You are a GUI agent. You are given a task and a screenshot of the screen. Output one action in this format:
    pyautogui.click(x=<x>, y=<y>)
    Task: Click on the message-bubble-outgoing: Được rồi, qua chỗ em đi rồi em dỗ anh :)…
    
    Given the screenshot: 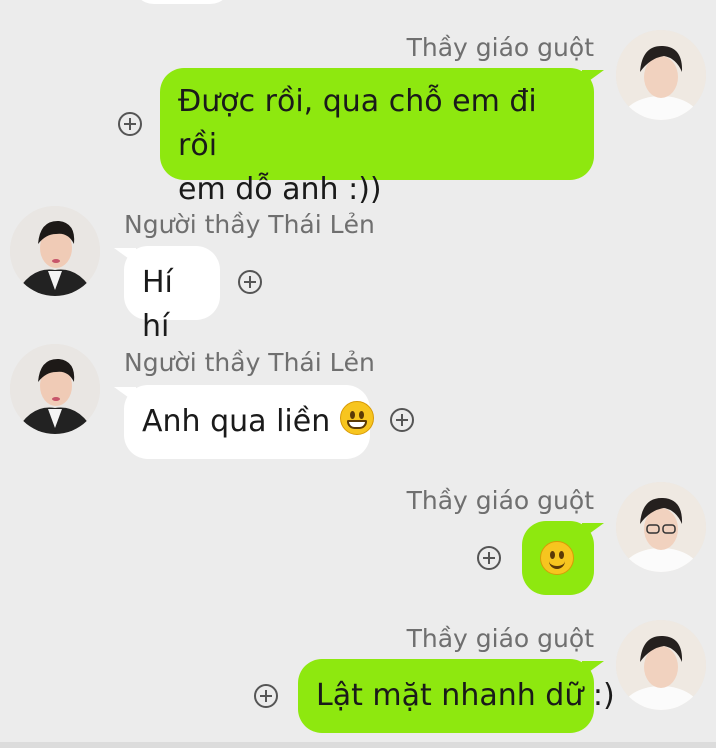 What is the action you would take?
    pyautogui.click(x=382, y=137)
    